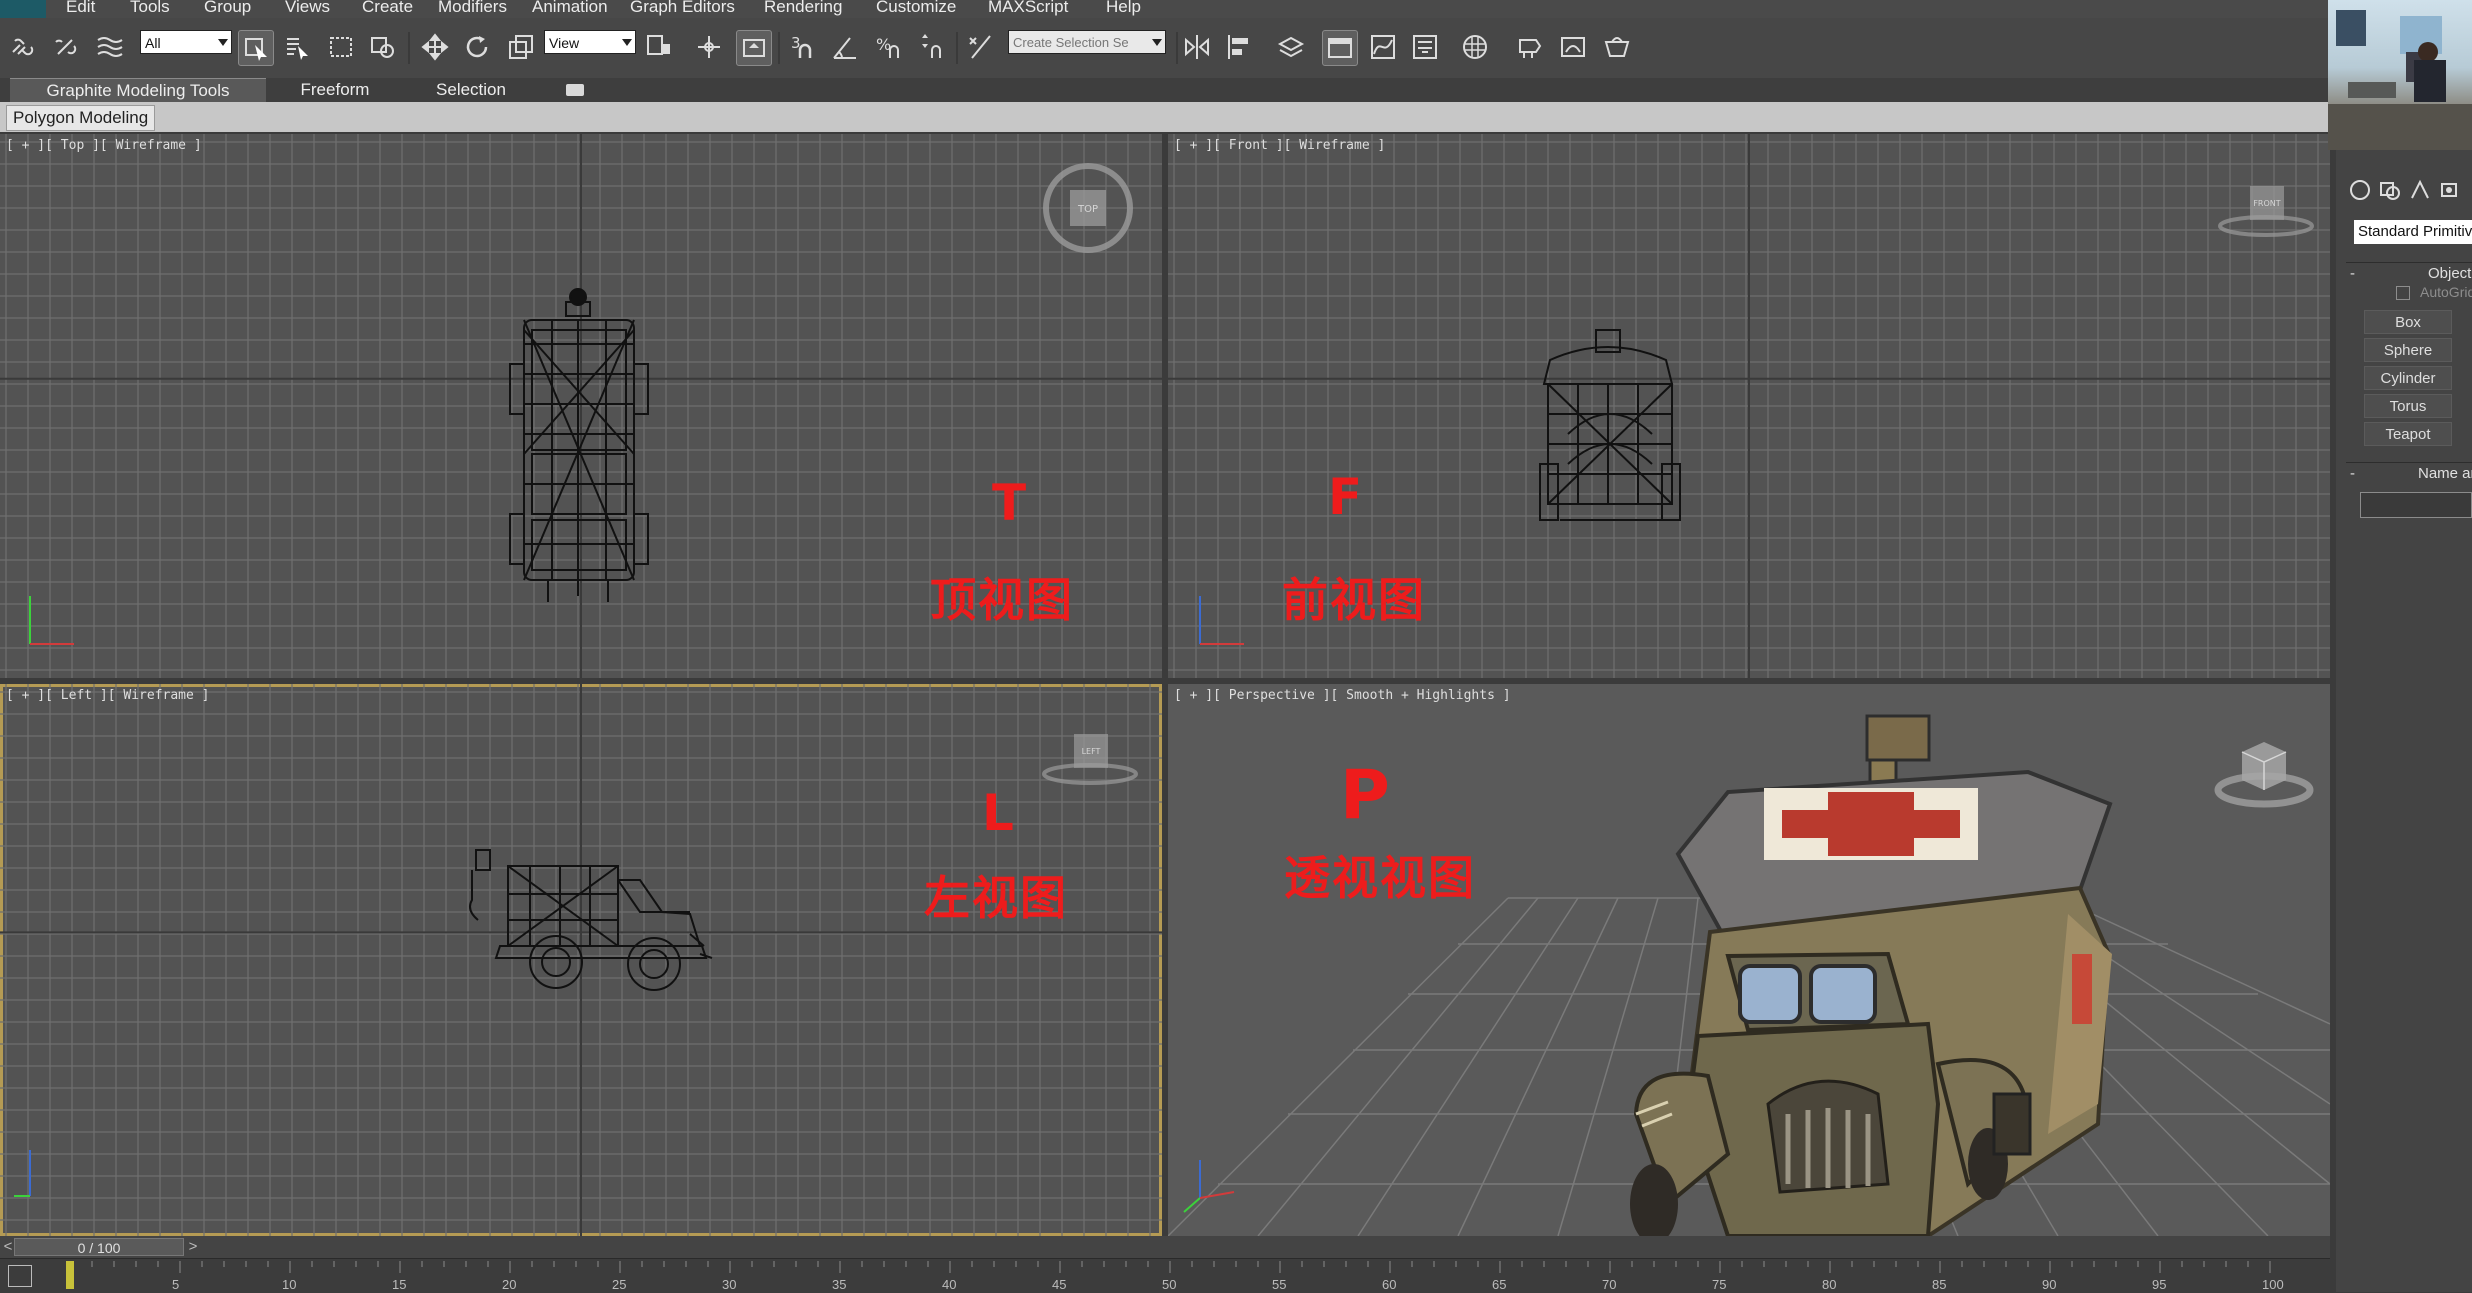  Describe the element at coordinates (1389, 1284) in the screenshot. I see `tick-label: 60` at that location.